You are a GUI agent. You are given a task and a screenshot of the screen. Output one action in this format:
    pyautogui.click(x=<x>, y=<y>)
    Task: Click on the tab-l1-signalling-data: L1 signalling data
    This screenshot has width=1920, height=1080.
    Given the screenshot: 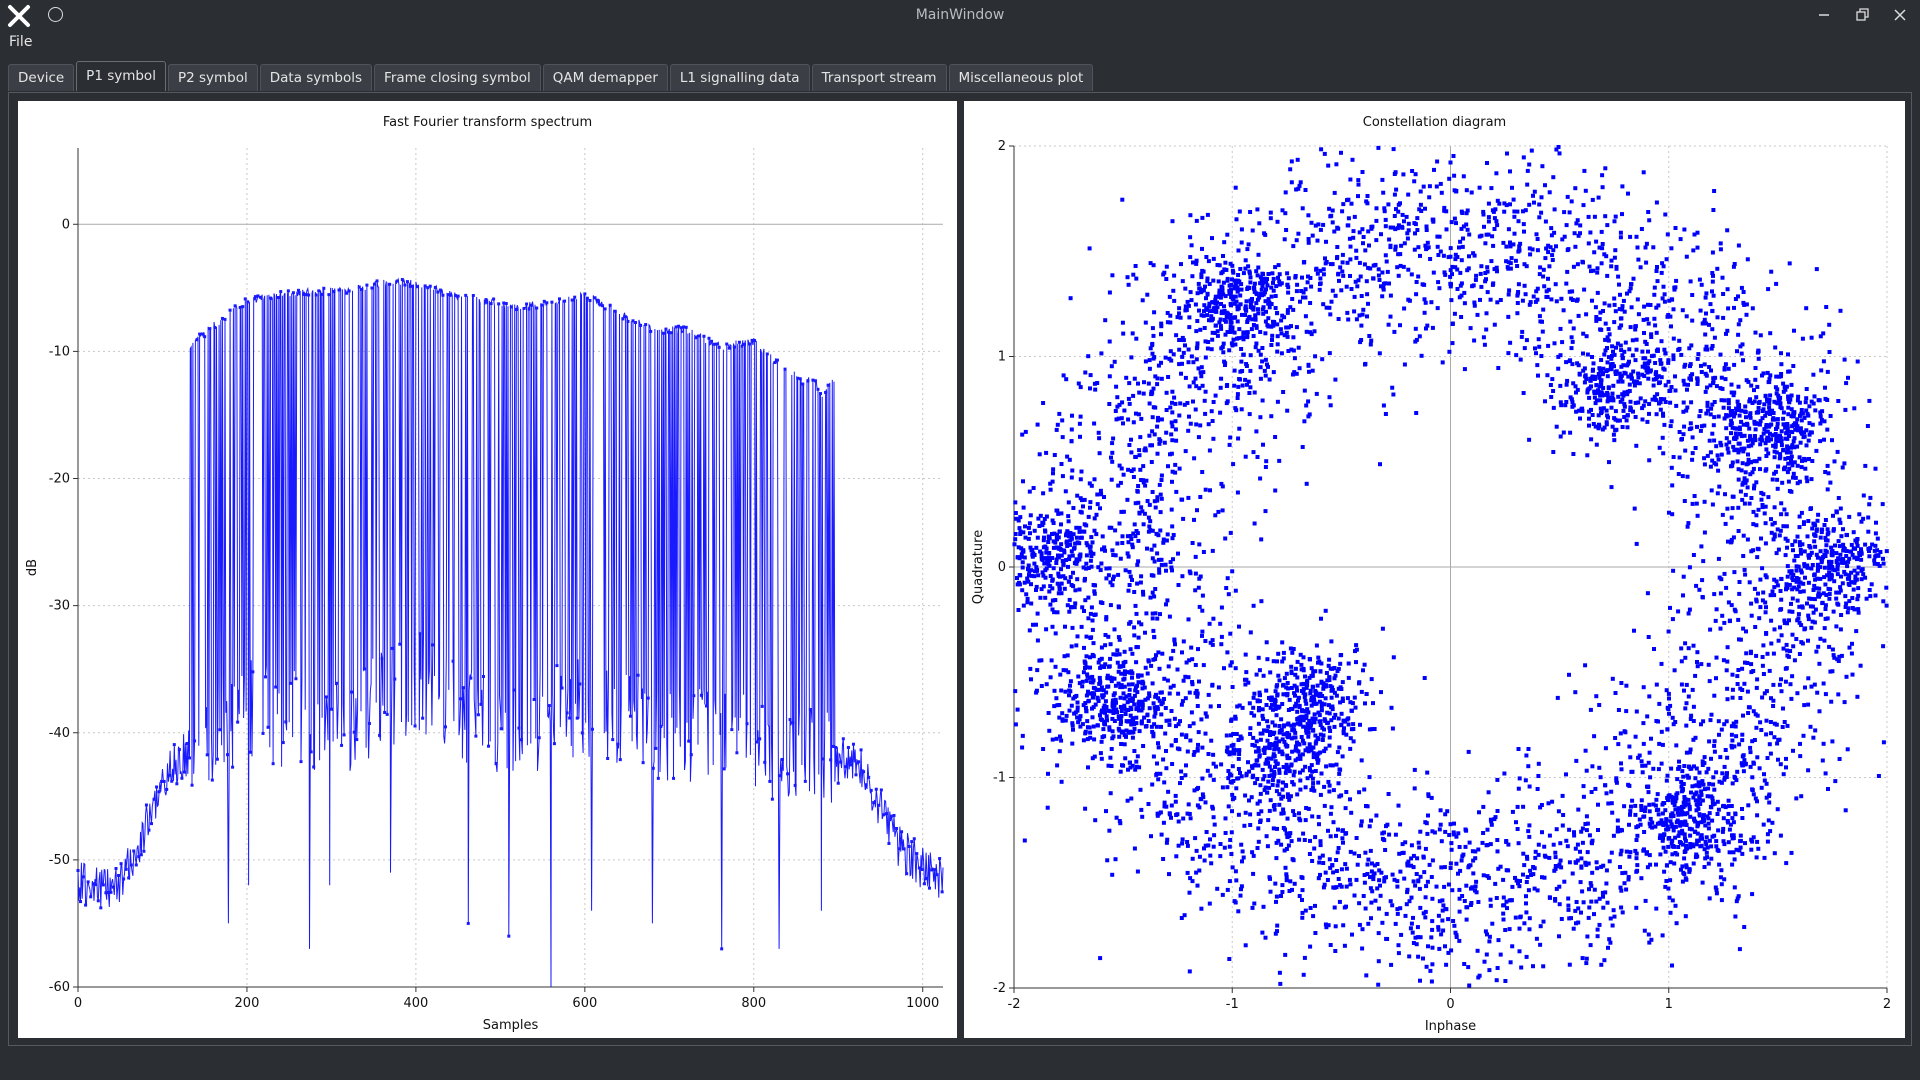 What is the action you would take?
    pyautogui.click(x=739, y=77)
    